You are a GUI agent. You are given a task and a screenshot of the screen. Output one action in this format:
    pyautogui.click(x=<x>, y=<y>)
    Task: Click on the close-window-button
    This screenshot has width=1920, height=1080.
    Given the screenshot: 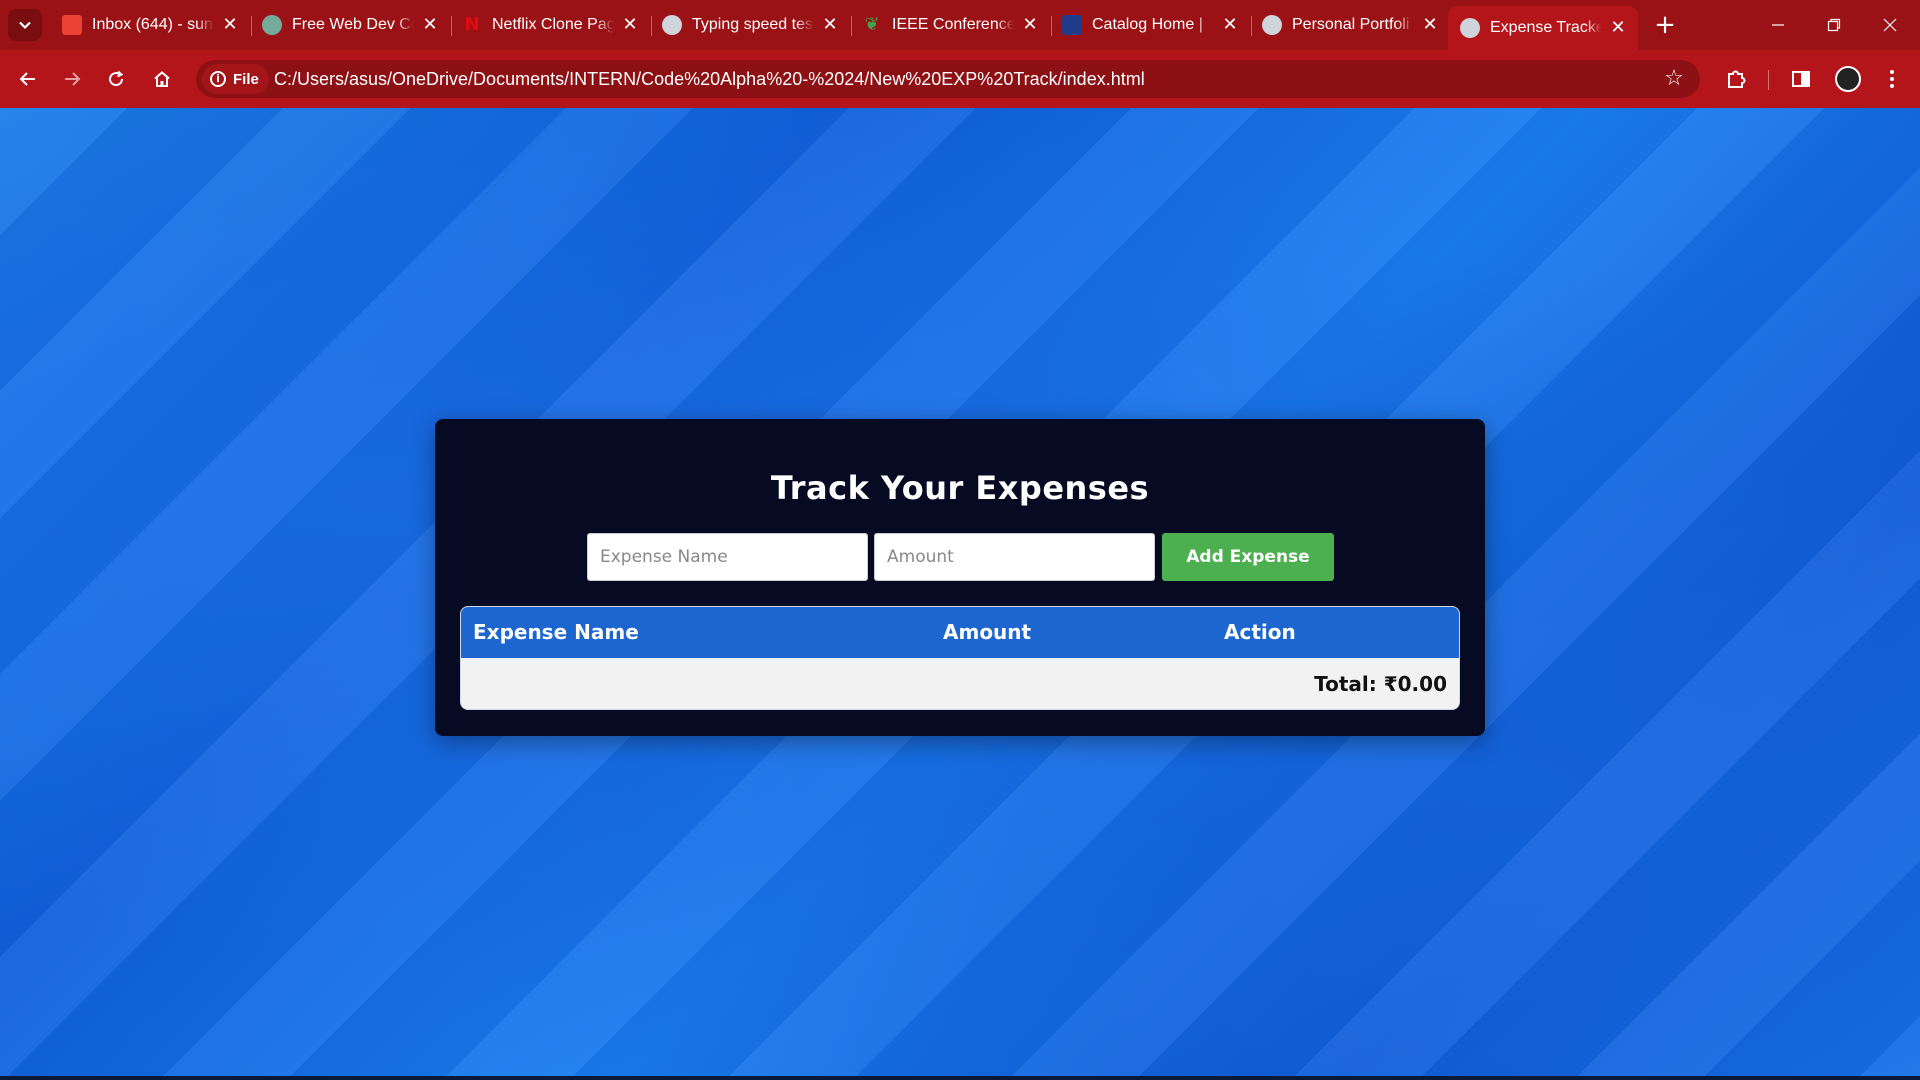 What is the action you would take?
    pyautogui.click(x=1890, y=25)
    